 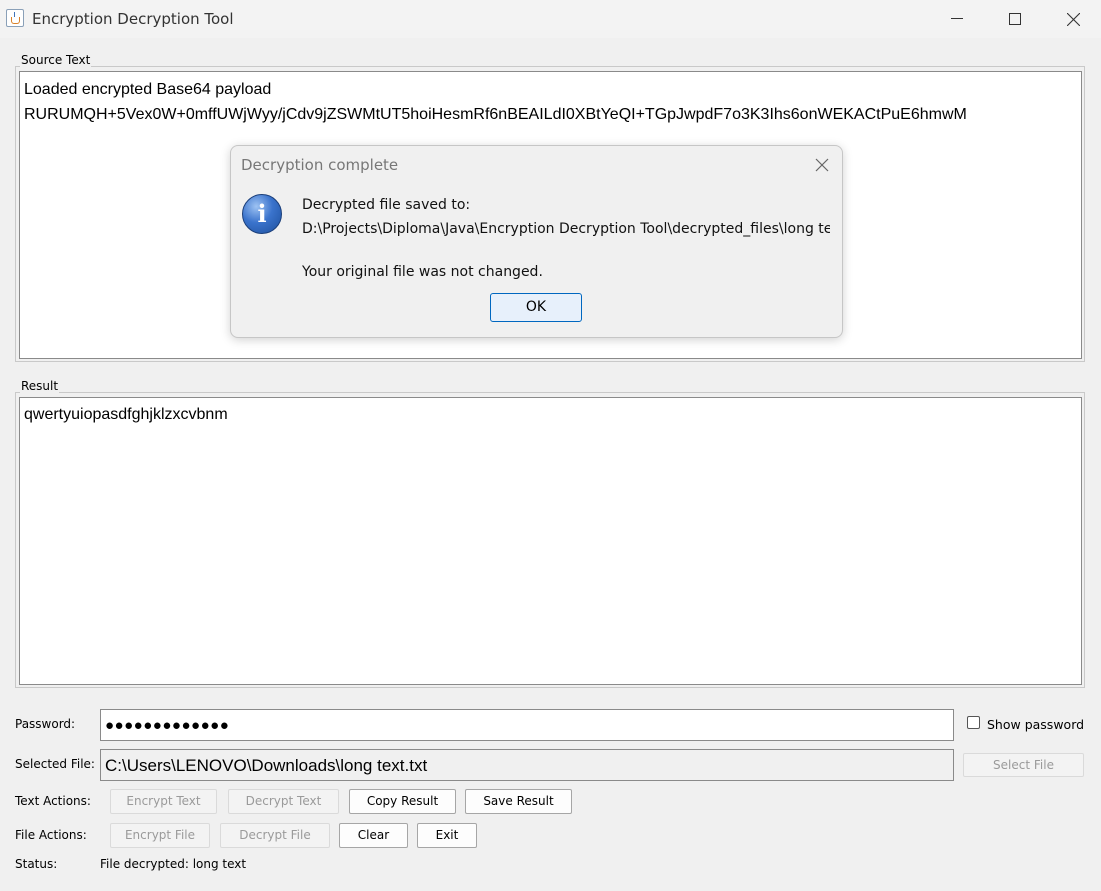 I want to click on status-label: Status:, so click(x=36, y=864).